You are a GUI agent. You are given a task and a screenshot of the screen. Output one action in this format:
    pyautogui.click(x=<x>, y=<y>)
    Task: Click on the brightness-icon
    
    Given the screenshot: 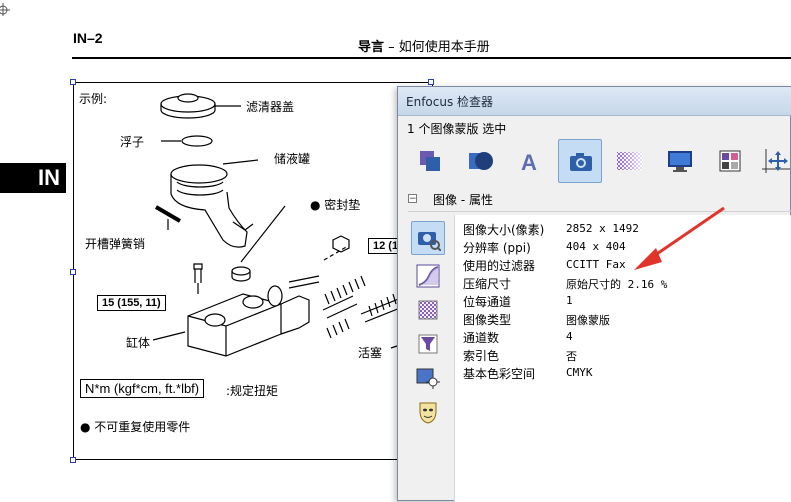 What is the action you would take?
    pyautogui.click(x=428, y=378)
    